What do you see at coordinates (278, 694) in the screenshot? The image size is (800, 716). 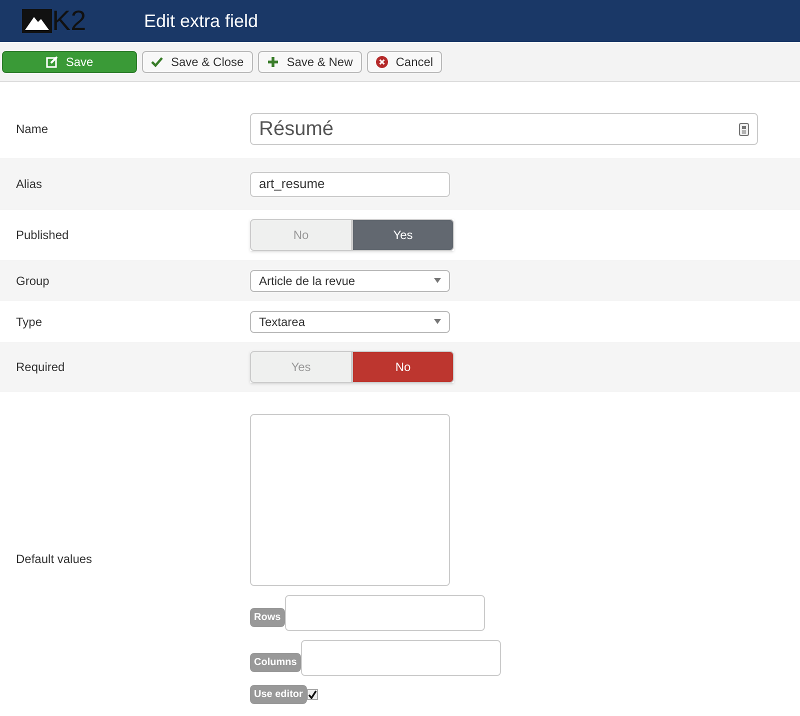 I see `use-editor-label: Use editor` at bounding box center [278, 694].